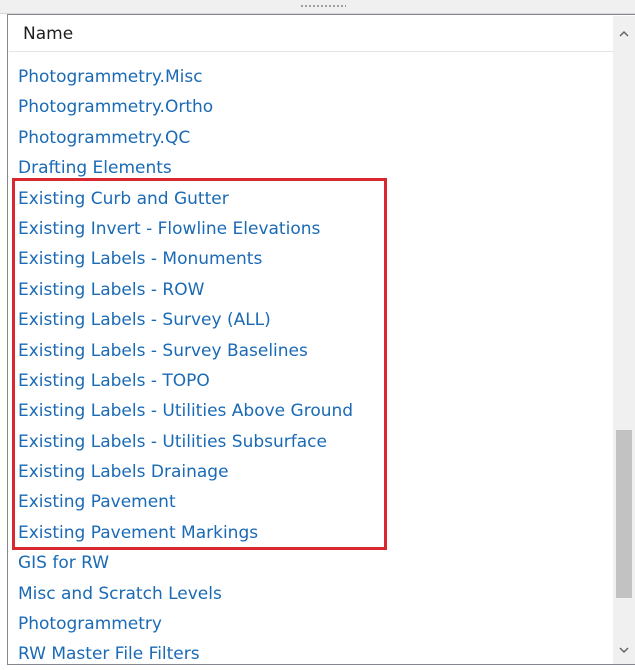 The width and height of the screenshot is (635, 670). Describe the element at coordinates (313, 533) in the screenshot. I see `list-item: Existing Pavement Markings` at that location.